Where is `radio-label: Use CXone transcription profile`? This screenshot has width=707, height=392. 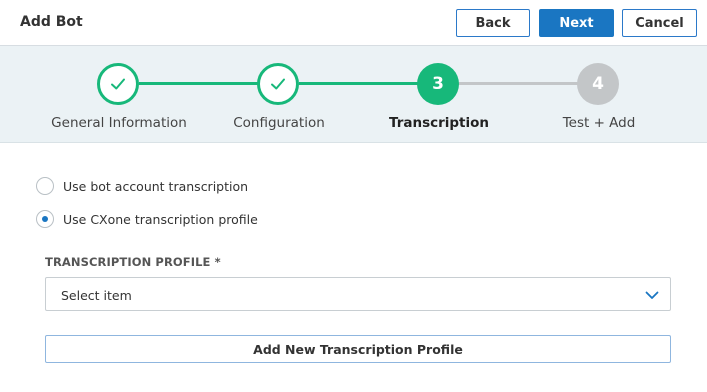 radio-label: Use CXone transcription profile is located at coordinates (160, 219).